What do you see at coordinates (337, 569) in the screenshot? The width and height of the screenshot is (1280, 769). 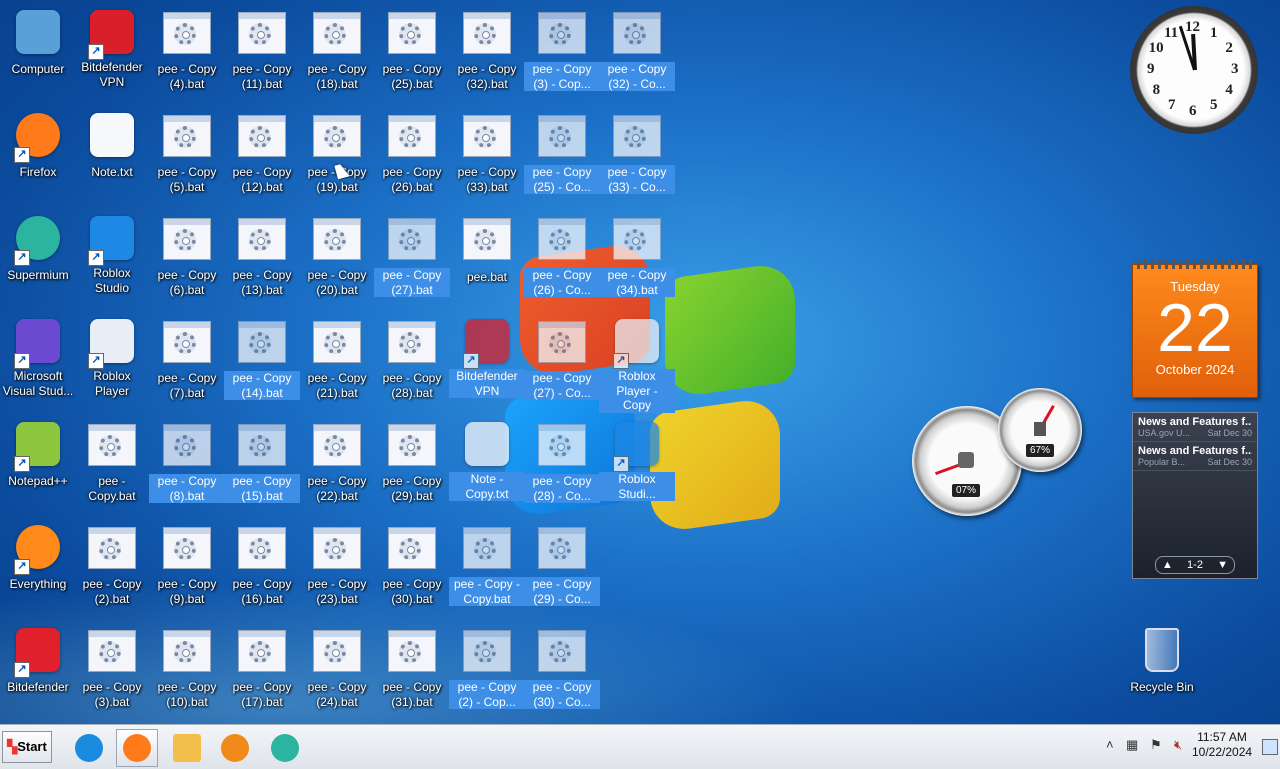 I see `desktop-icon: pee - Copy (23).bat` at bounding box center [337, 569].